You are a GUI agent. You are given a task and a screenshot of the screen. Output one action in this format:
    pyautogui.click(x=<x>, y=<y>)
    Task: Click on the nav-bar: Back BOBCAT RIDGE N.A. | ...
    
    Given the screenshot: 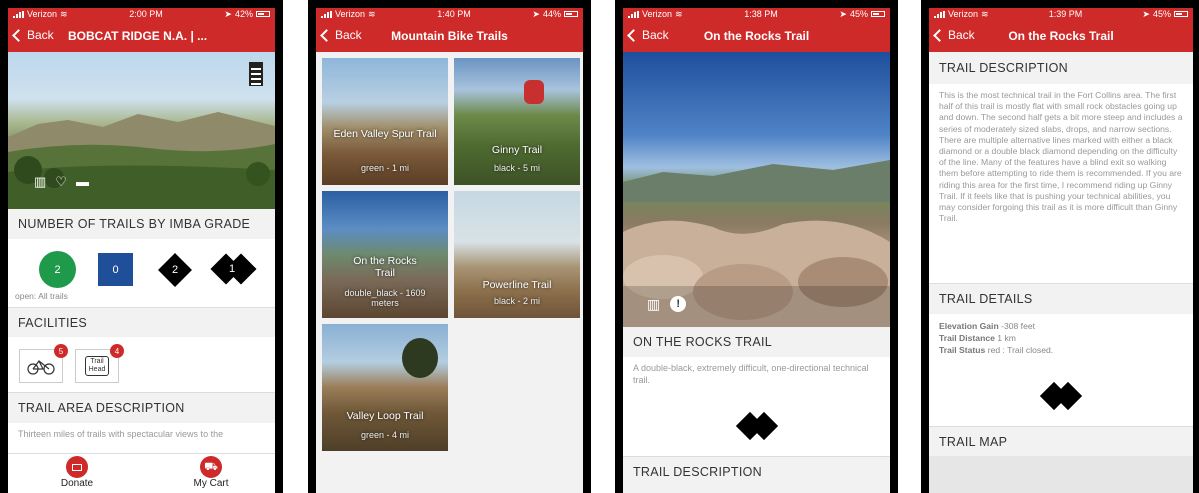 What is the action you would take?
    pyautogui.click(x=141, y=36)
    